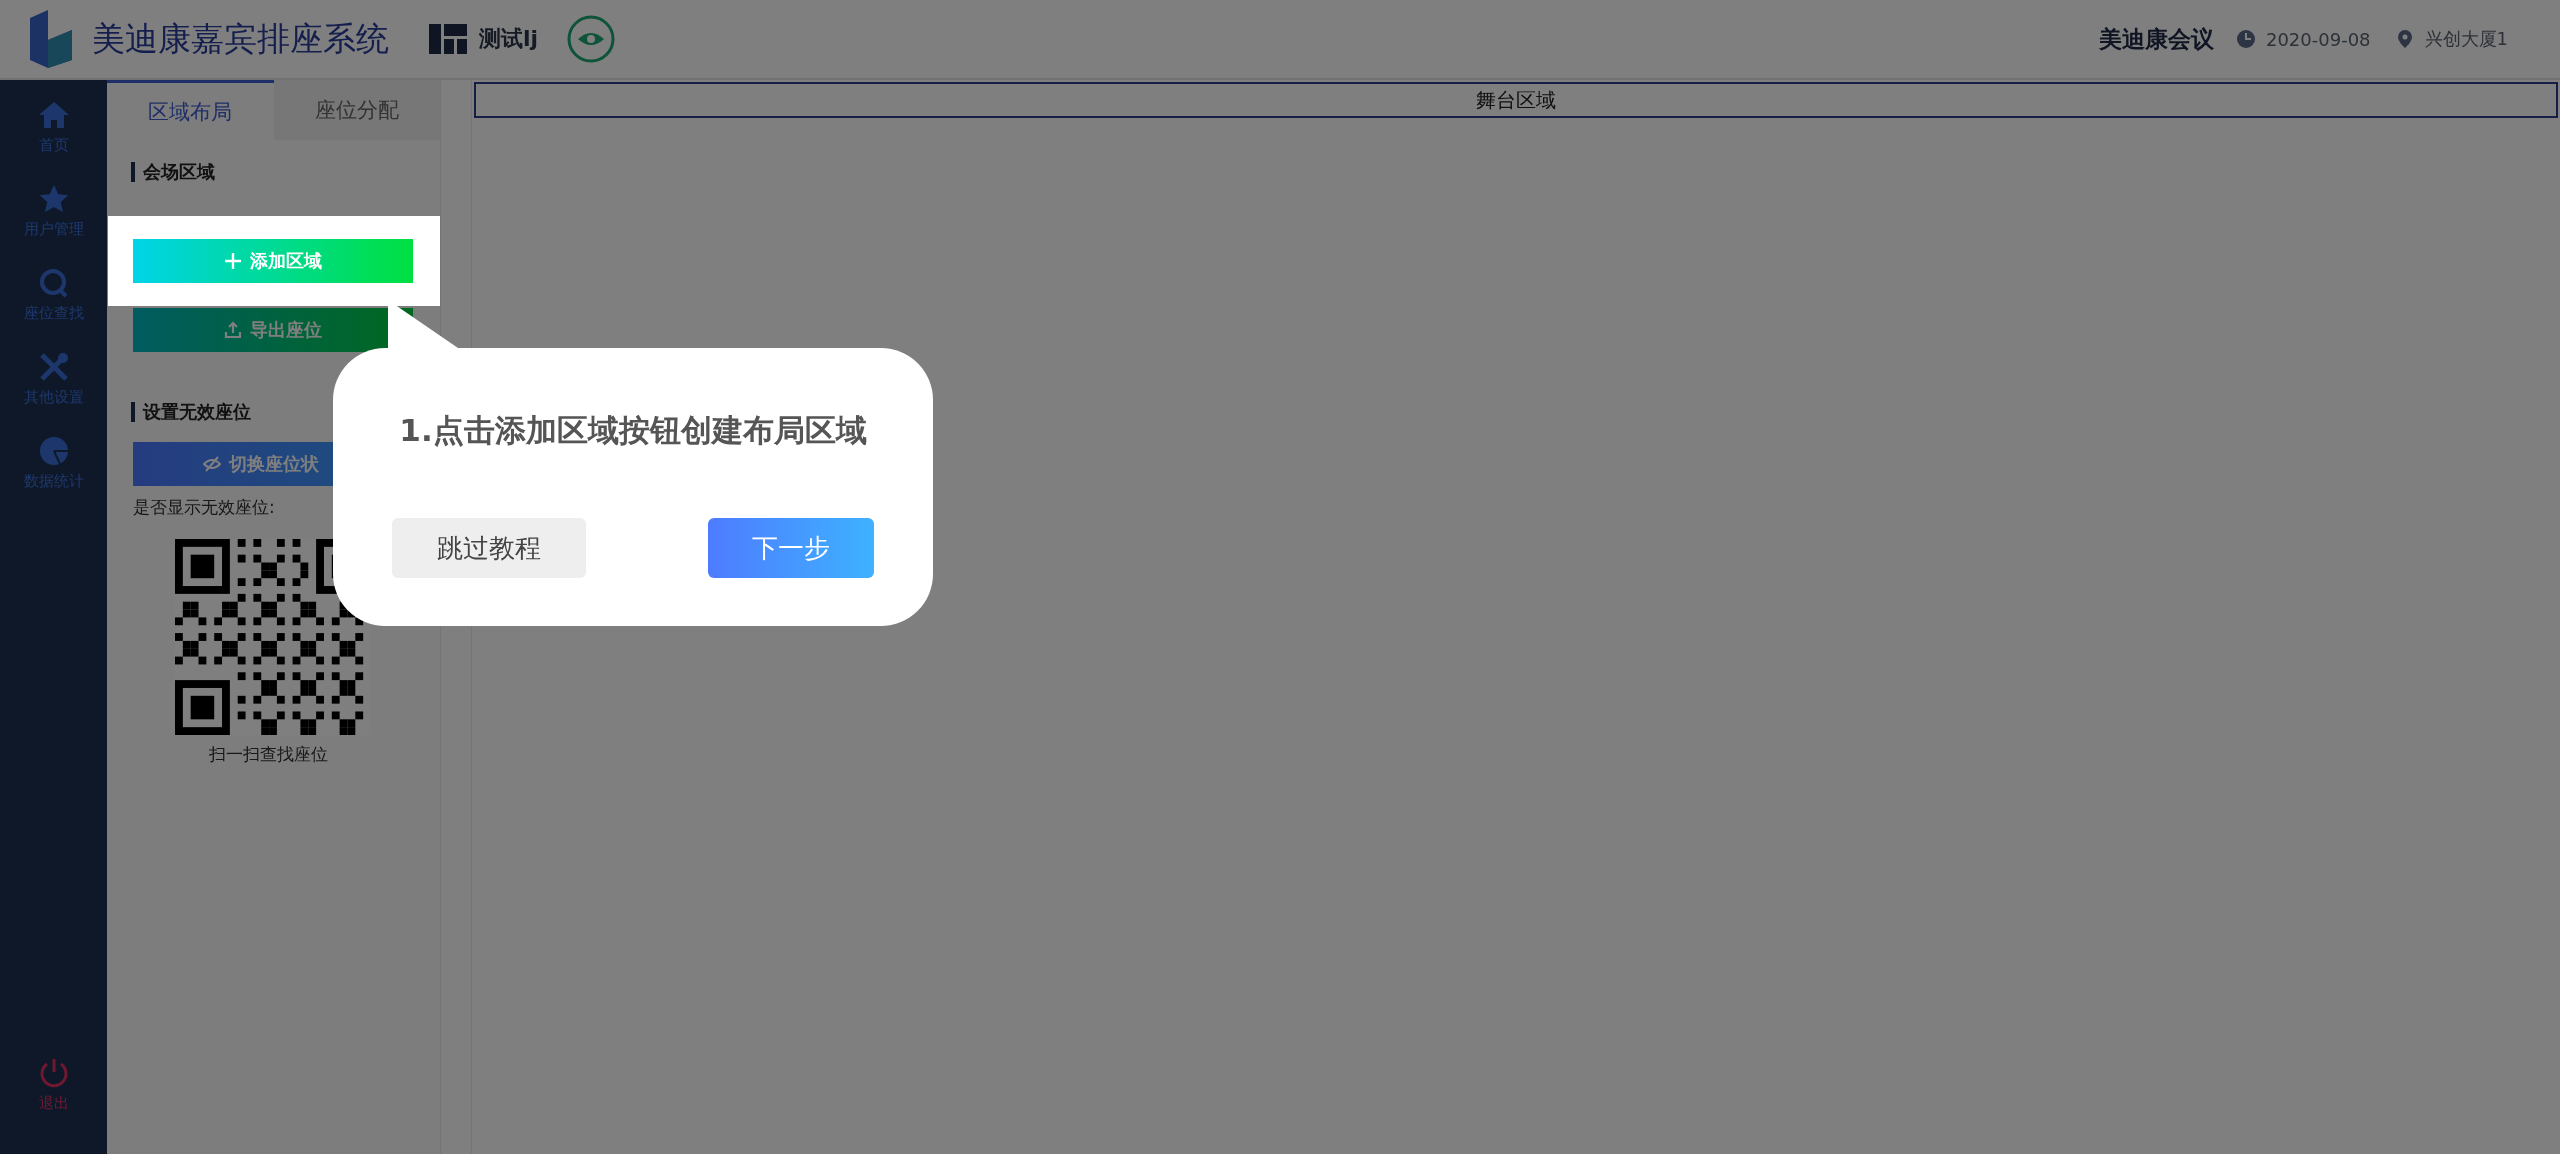 The height and width of the screenshot is (1154, 2560). I want to click on project-name: 测试lj, so click(509, 39).